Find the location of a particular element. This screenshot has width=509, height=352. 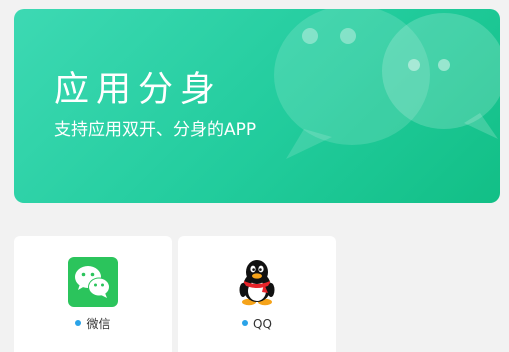

banner-subtitle: 支持应用双开、分身的APP is located at coordinates (155, 130).